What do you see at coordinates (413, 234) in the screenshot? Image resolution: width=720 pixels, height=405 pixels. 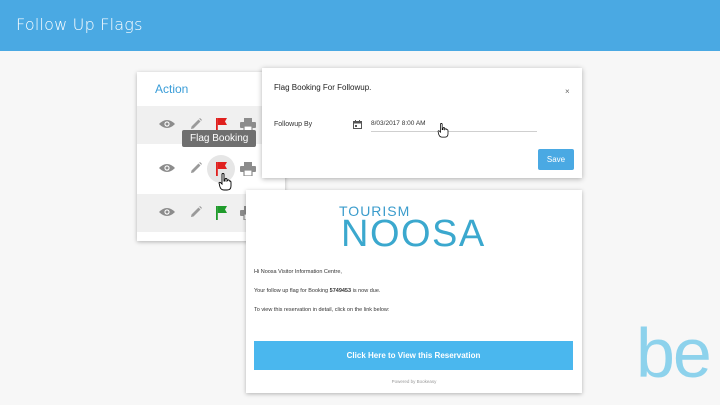 I see `noosa-logo-text: NOOSA` at bounding box center [413, 234].